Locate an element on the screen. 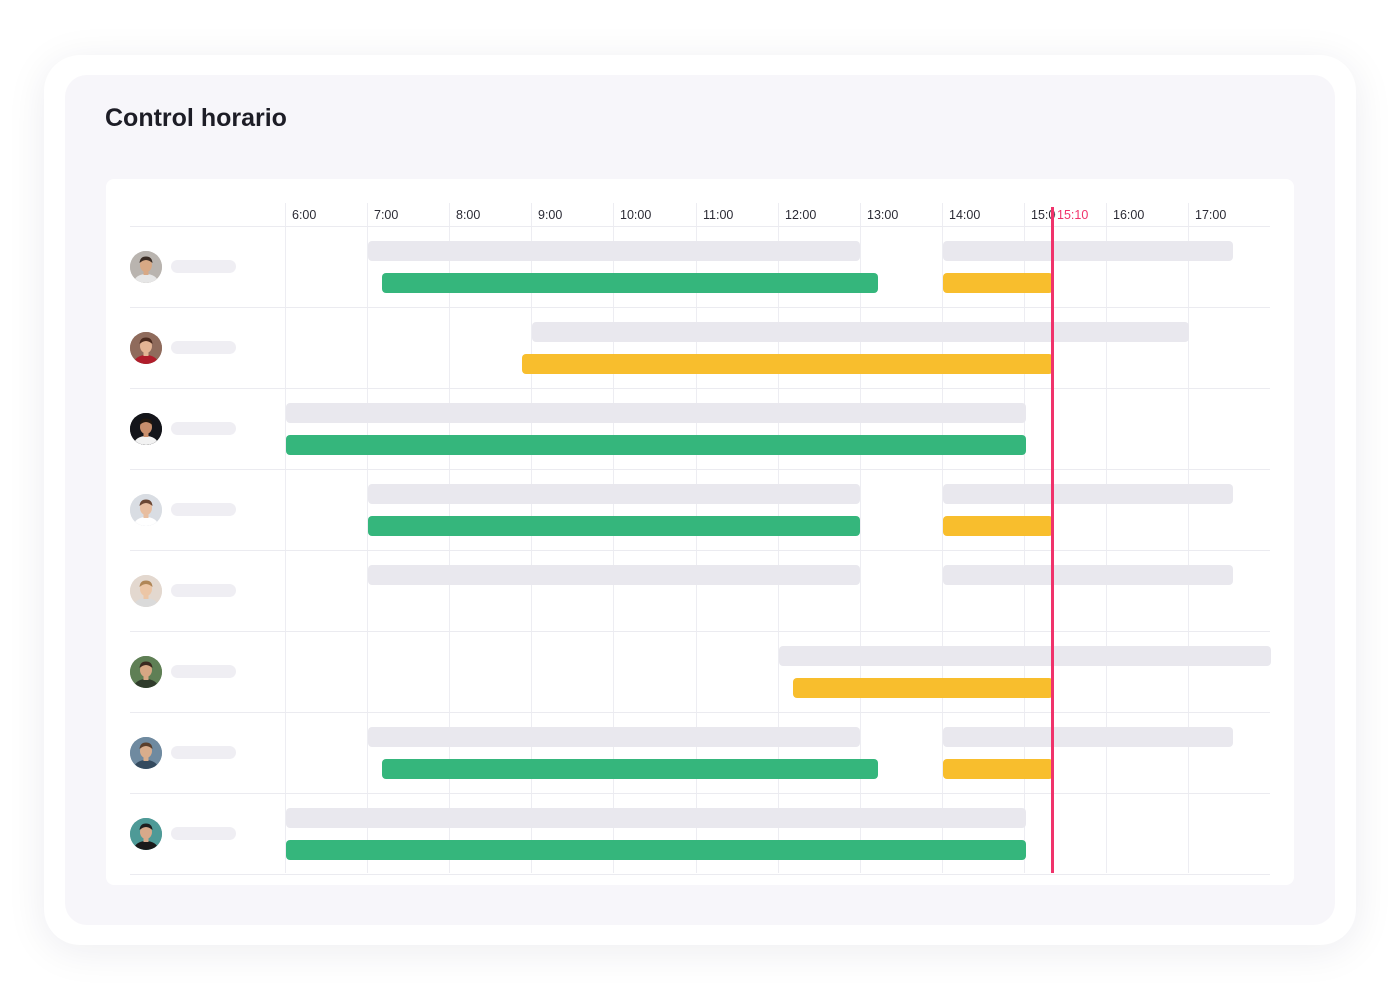 Image resolution: width=1400 pixels, height=1000 pixels. page-title: Control horario is located at coordinates (196, 118).